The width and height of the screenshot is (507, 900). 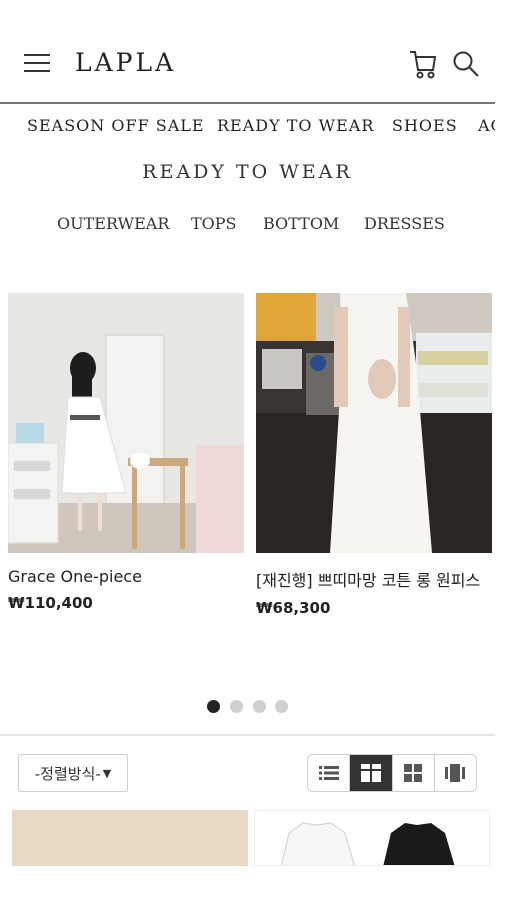 I want to click on gallery-view-button, so click(x=455, y=773).